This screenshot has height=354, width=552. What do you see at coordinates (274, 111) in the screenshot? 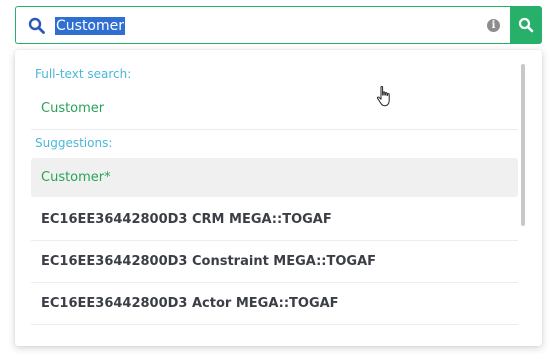
I see `fulltext-search-item: Customer` at bounding box center [274, 111].